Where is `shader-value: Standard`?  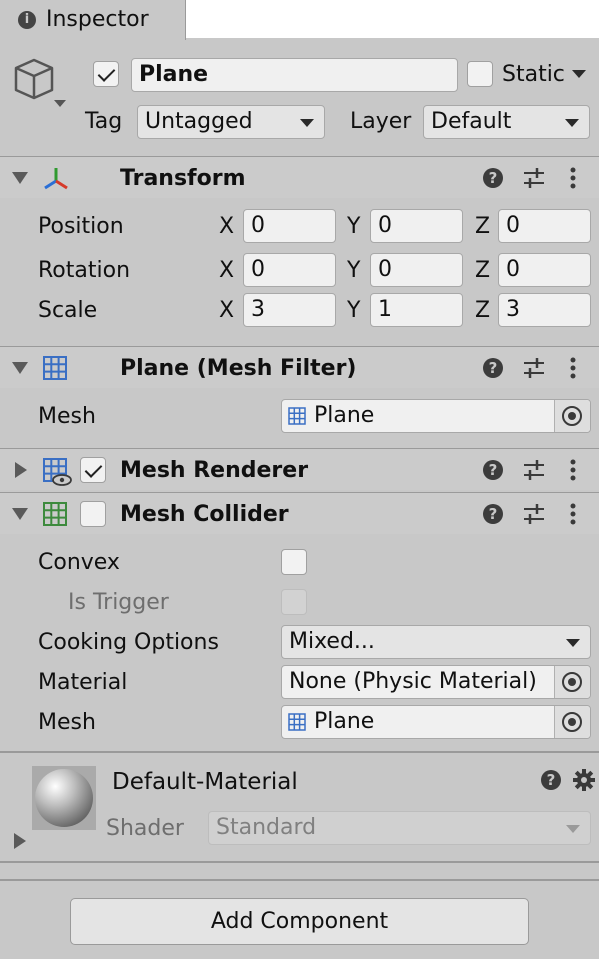 shader-value: Standard is located at coordinates (266, 827).